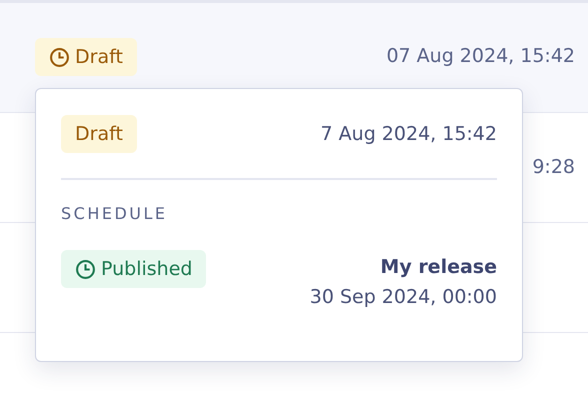  I want to click on section-title: SCHEDULE, so click(115, 213).